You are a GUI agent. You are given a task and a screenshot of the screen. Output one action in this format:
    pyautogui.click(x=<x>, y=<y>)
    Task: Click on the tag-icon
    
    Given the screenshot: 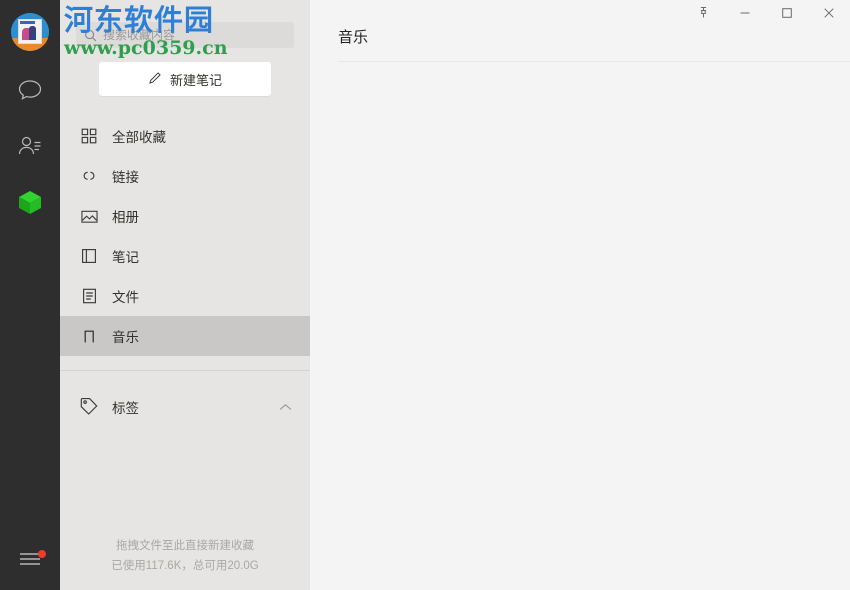 What is the action you would take?
    pyautogui.click(x=89, y=407)
    